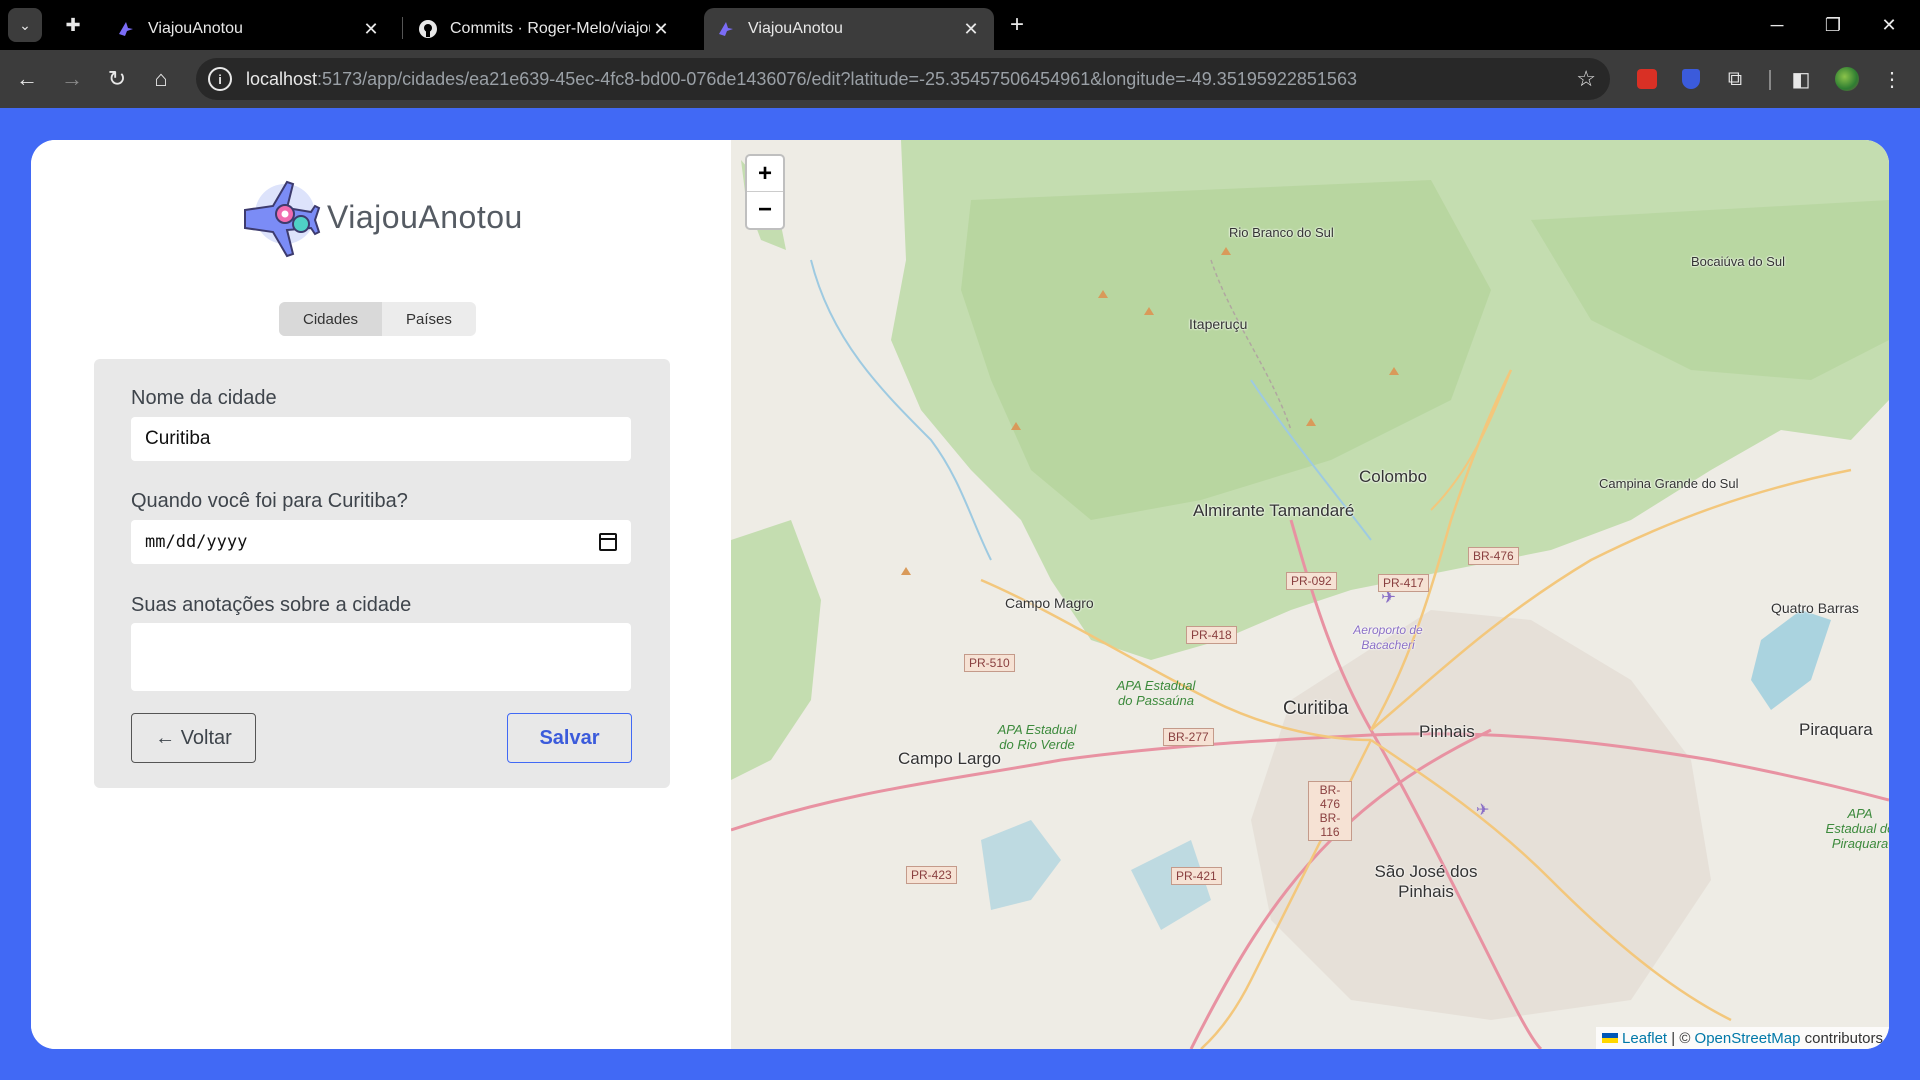  I want to click on notes-label: Suas anotações sobre a cidade, so click(271, 605).